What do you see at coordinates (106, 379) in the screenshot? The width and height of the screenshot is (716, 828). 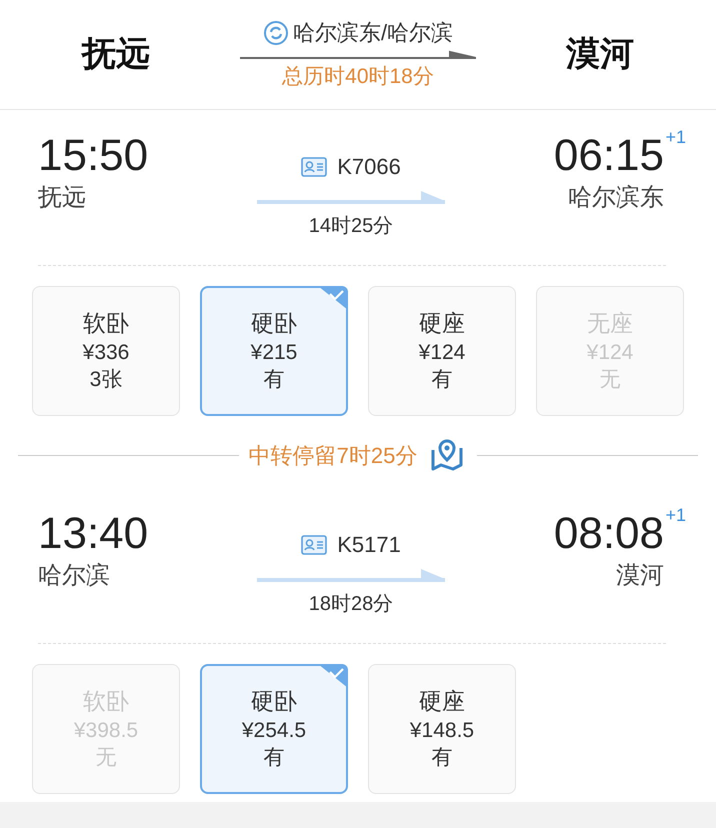 I see `seat-stock: 3张` at bounding box center [106, 379].